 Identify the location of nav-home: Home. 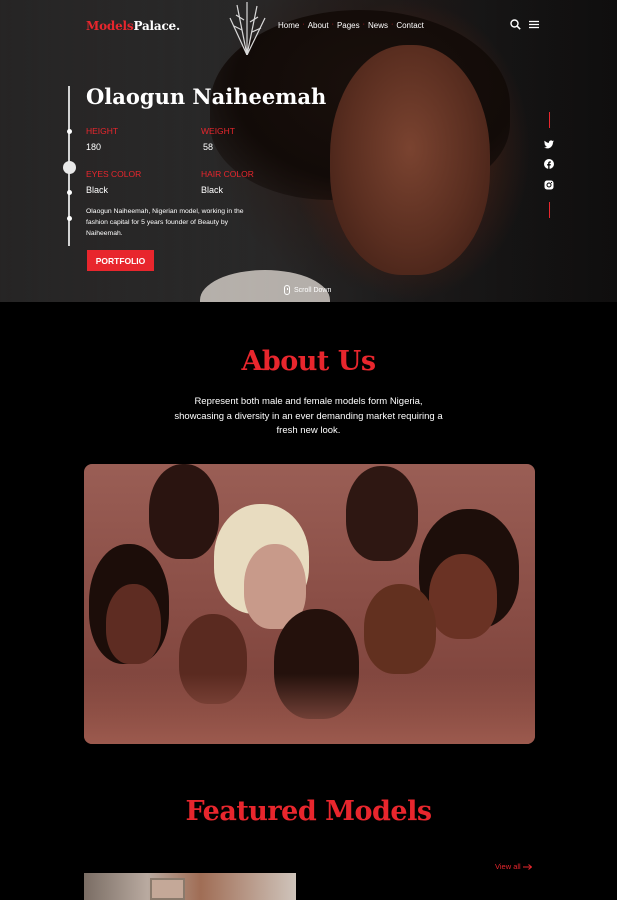
(288, 25).